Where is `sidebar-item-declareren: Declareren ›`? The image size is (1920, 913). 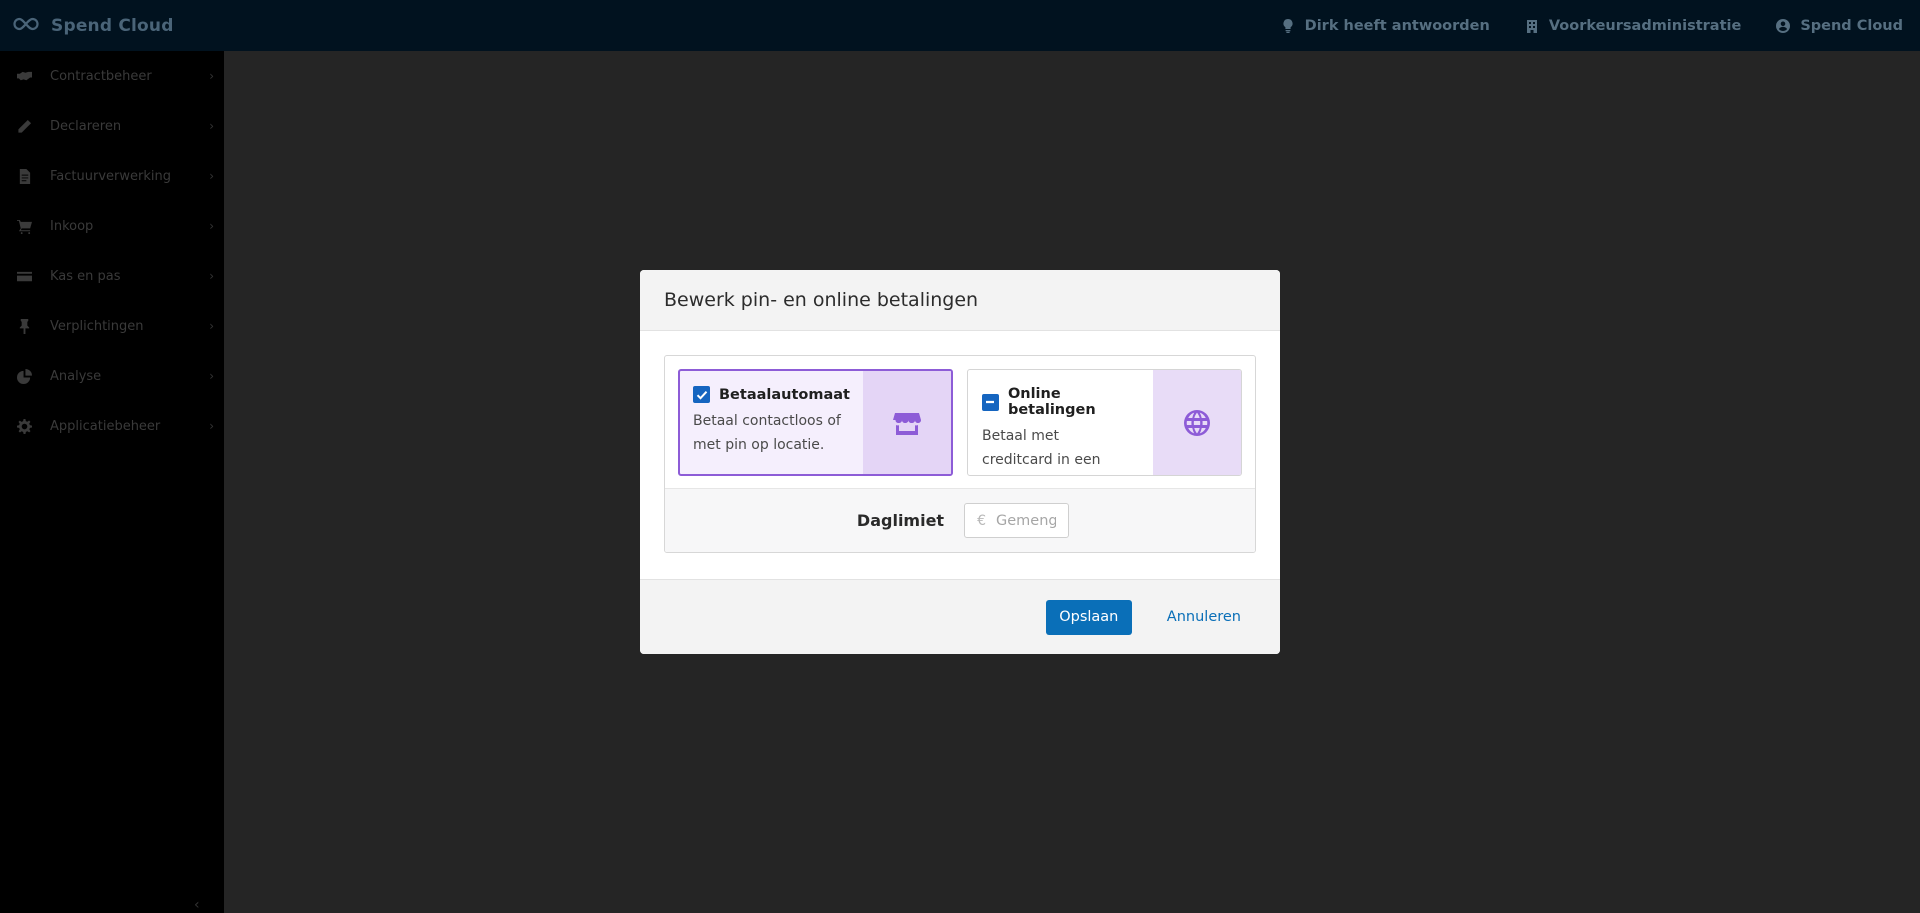
sidebar-item-declareren: Declareren › is located at coordinates (112, 126).